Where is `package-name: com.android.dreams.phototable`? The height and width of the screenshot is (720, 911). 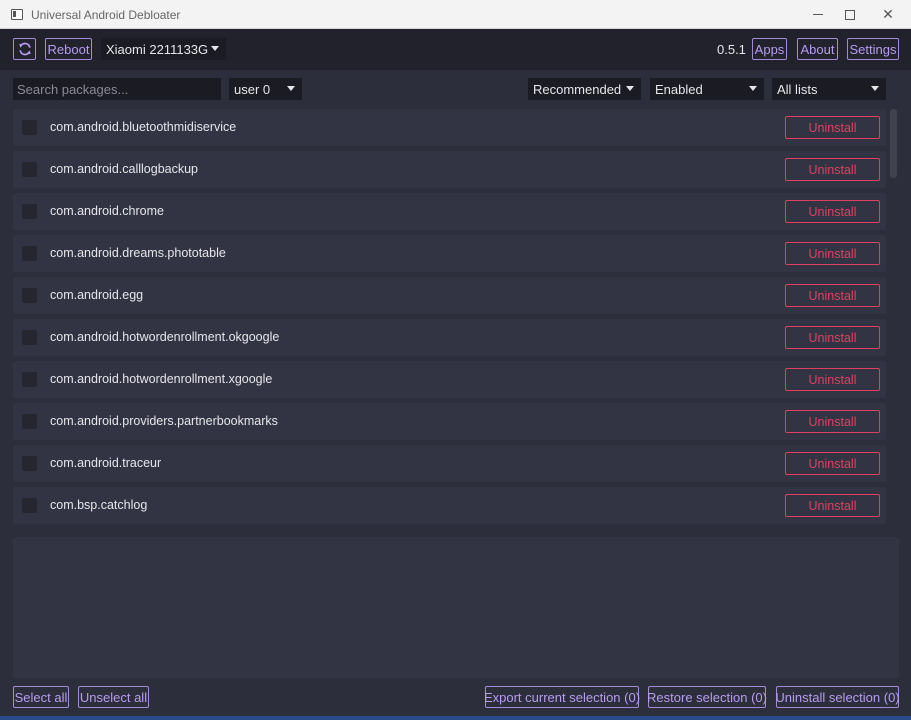 package-name: com.android.dreams.phototable is located at coordinates (138, 253).